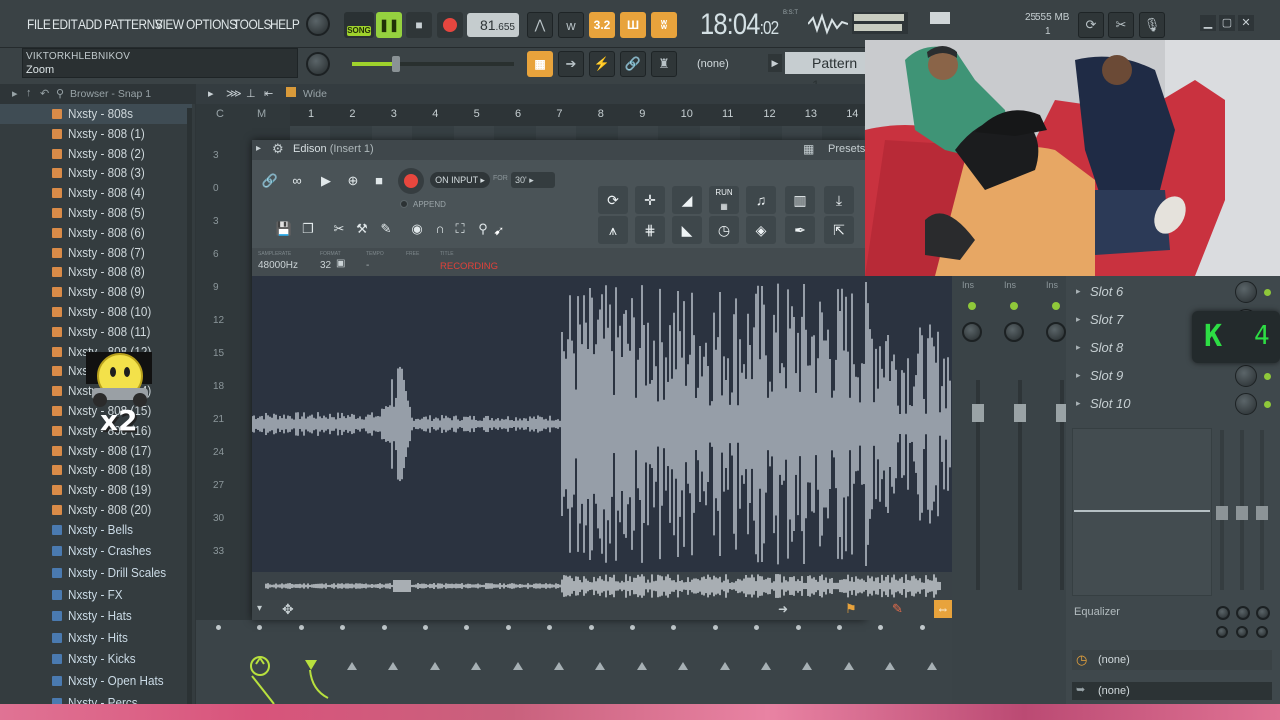 This screenshot has height=720, width=1280. What do you see at coordinates (278, 149) in the screenshot?
I see `edison-gear-icon: ⚙` at bounding box center [278, 149].